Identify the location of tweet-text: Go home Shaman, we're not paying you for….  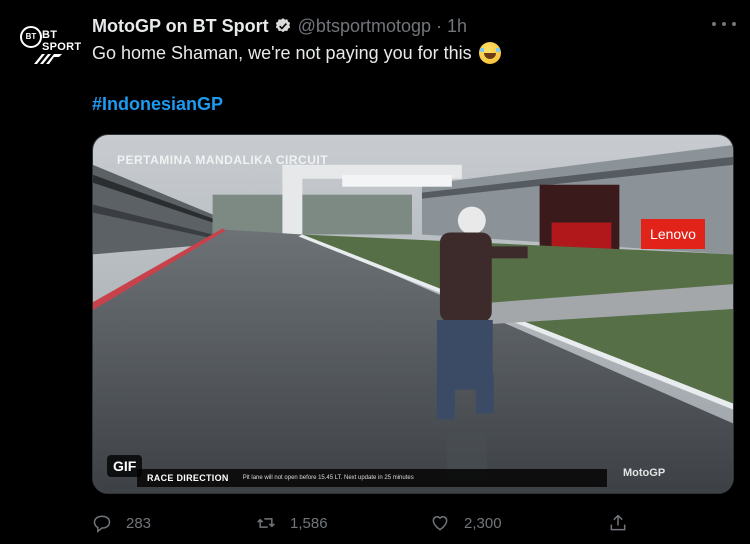
(296, 53).